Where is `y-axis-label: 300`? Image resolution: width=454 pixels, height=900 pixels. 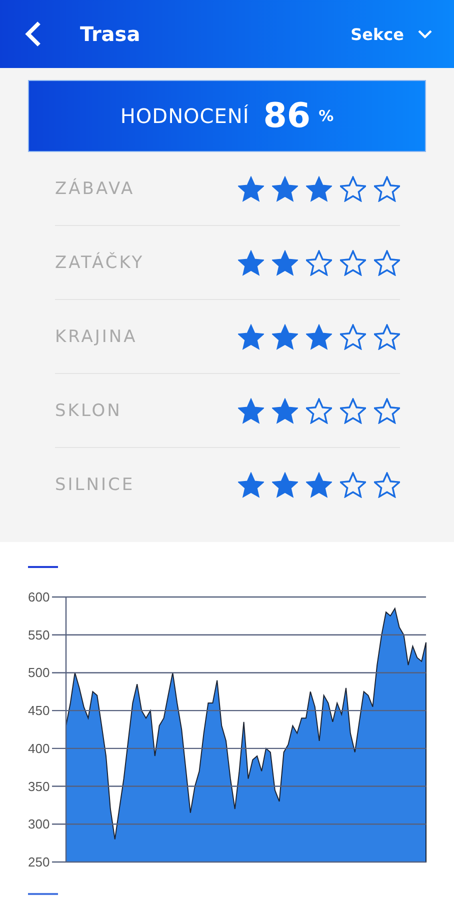
y-axis-label: 300 is located at coordinates (39, 824).